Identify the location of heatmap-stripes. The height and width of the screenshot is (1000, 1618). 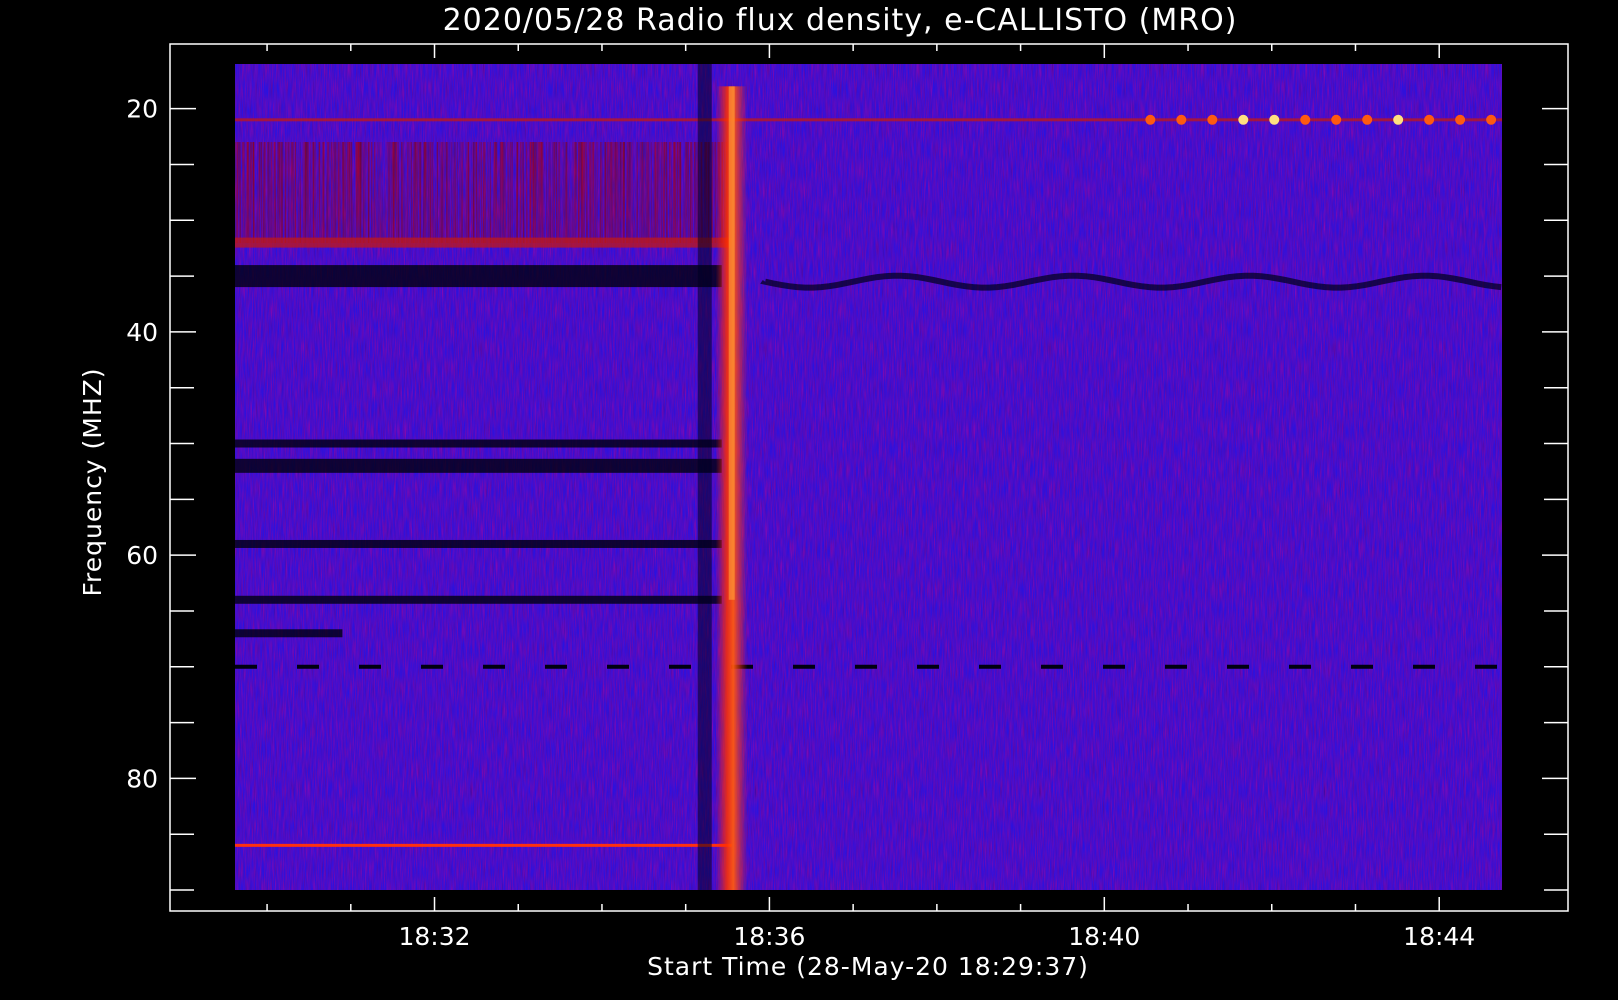
(483, 192).